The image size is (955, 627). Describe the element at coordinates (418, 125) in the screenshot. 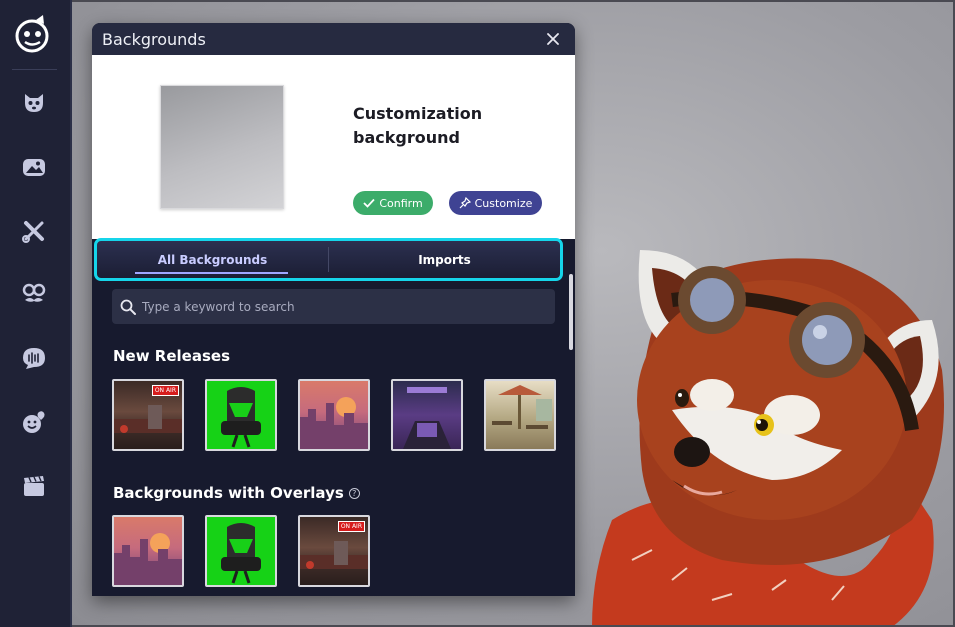

I see `selected-background-name: Customization background` at that location.